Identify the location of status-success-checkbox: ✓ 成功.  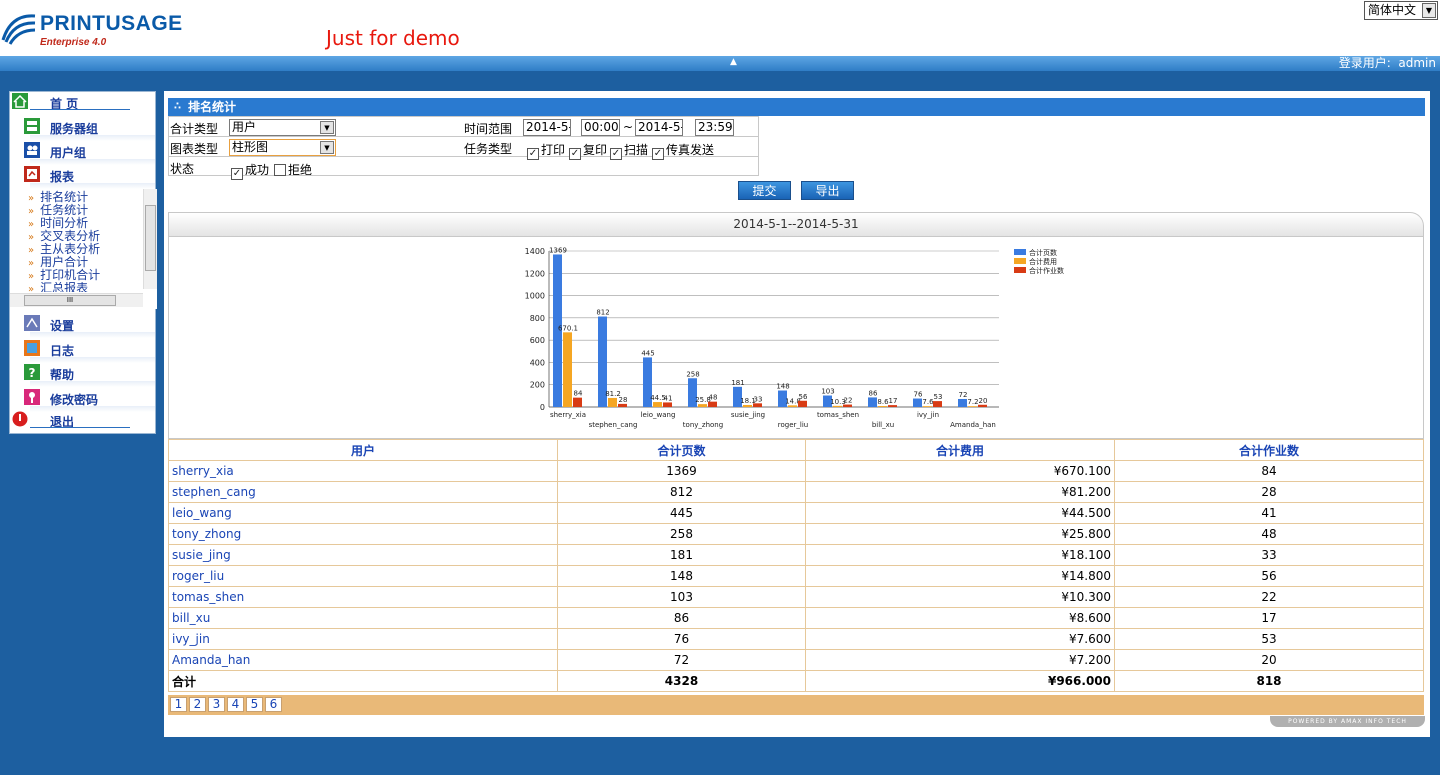
(250, 170).